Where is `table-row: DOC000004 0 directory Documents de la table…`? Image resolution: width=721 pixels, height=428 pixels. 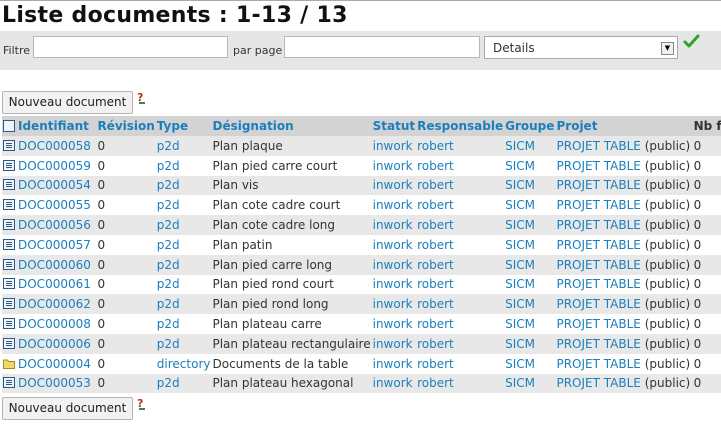 table-row: DOC000004 0 directory Documents de la table… is located at coordinates (361, 363).